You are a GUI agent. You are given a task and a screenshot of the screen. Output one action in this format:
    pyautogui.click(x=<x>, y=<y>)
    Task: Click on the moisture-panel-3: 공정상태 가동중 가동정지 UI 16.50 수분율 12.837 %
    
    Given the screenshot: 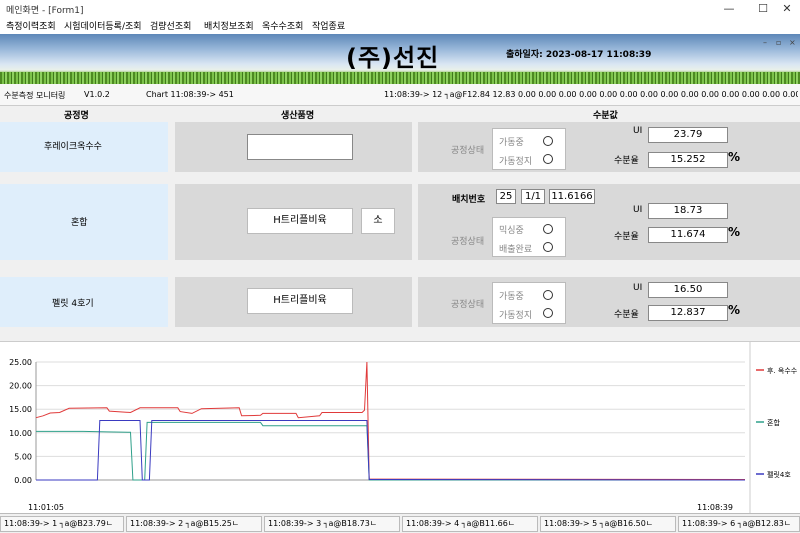 What is the action you would take?
    pyautogui.click(x=609, y=302)
    